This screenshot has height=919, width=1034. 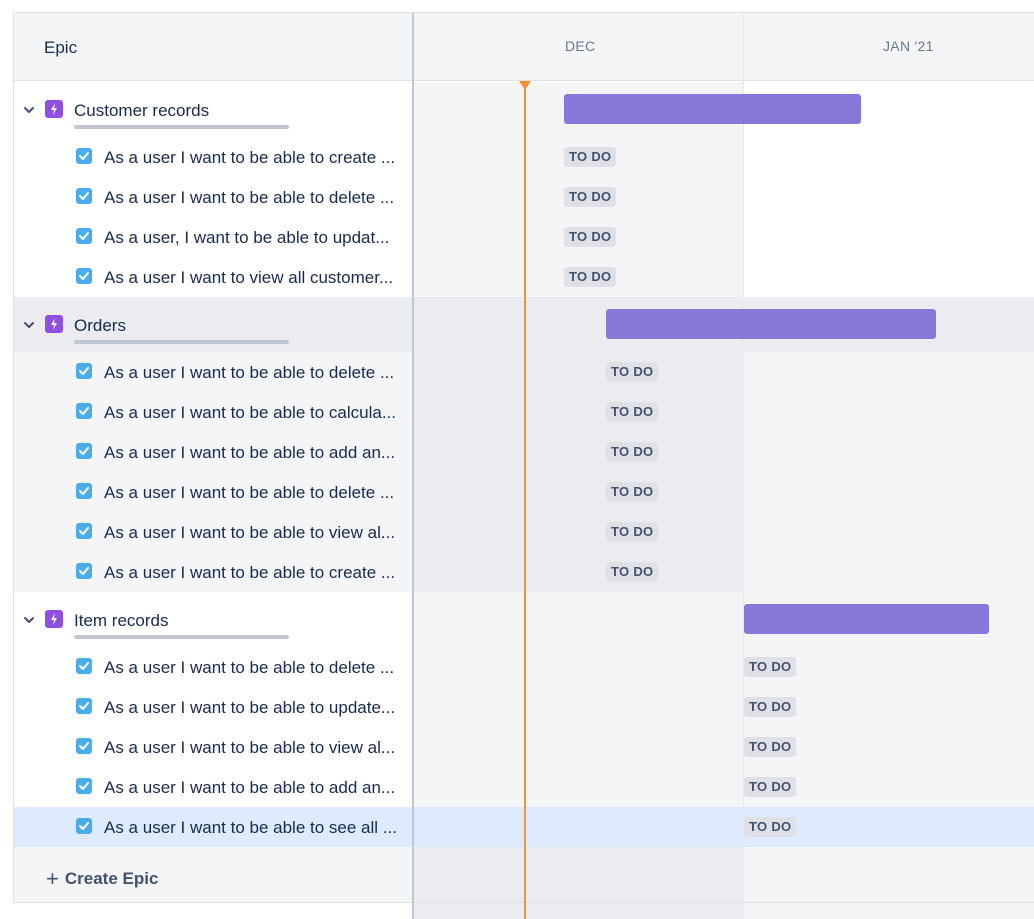 I want to click on epic-title: Orders, so click(x=100, y=326).